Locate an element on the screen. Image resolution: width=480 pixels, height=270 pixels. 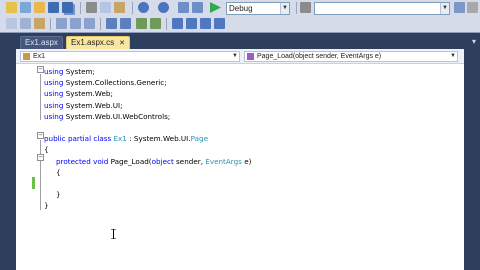
parameter-info-icon is located at coordinates (75, 23).